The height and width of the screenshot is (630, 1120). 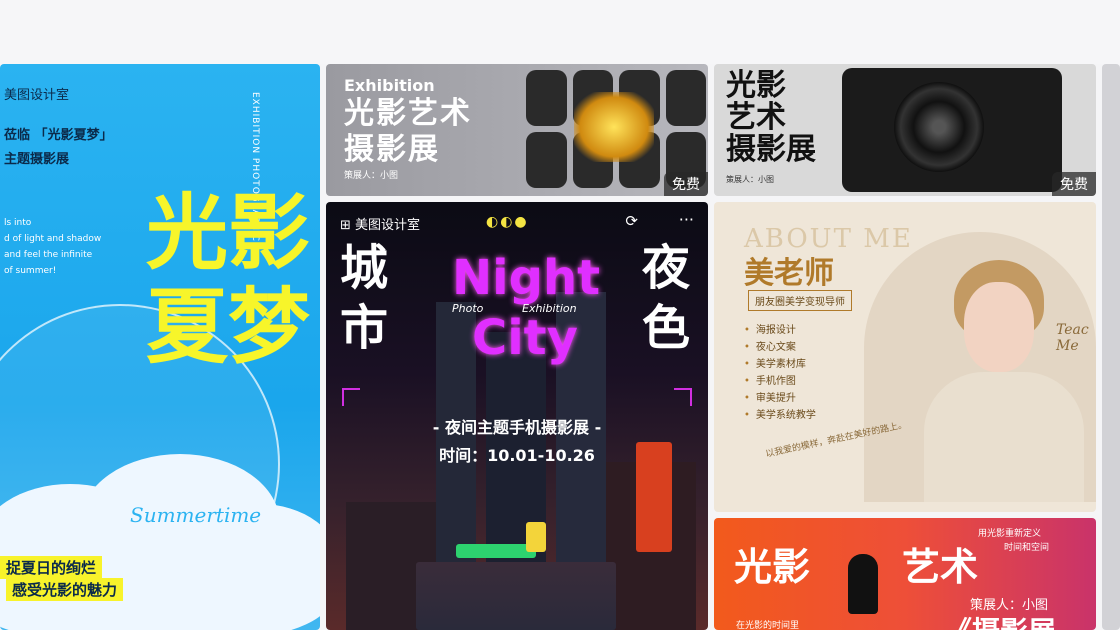 What do you see at coordinates (756, 117) in the screenshot?
I see `camera-title-2: 艺术` at bounding box center [756, 117].